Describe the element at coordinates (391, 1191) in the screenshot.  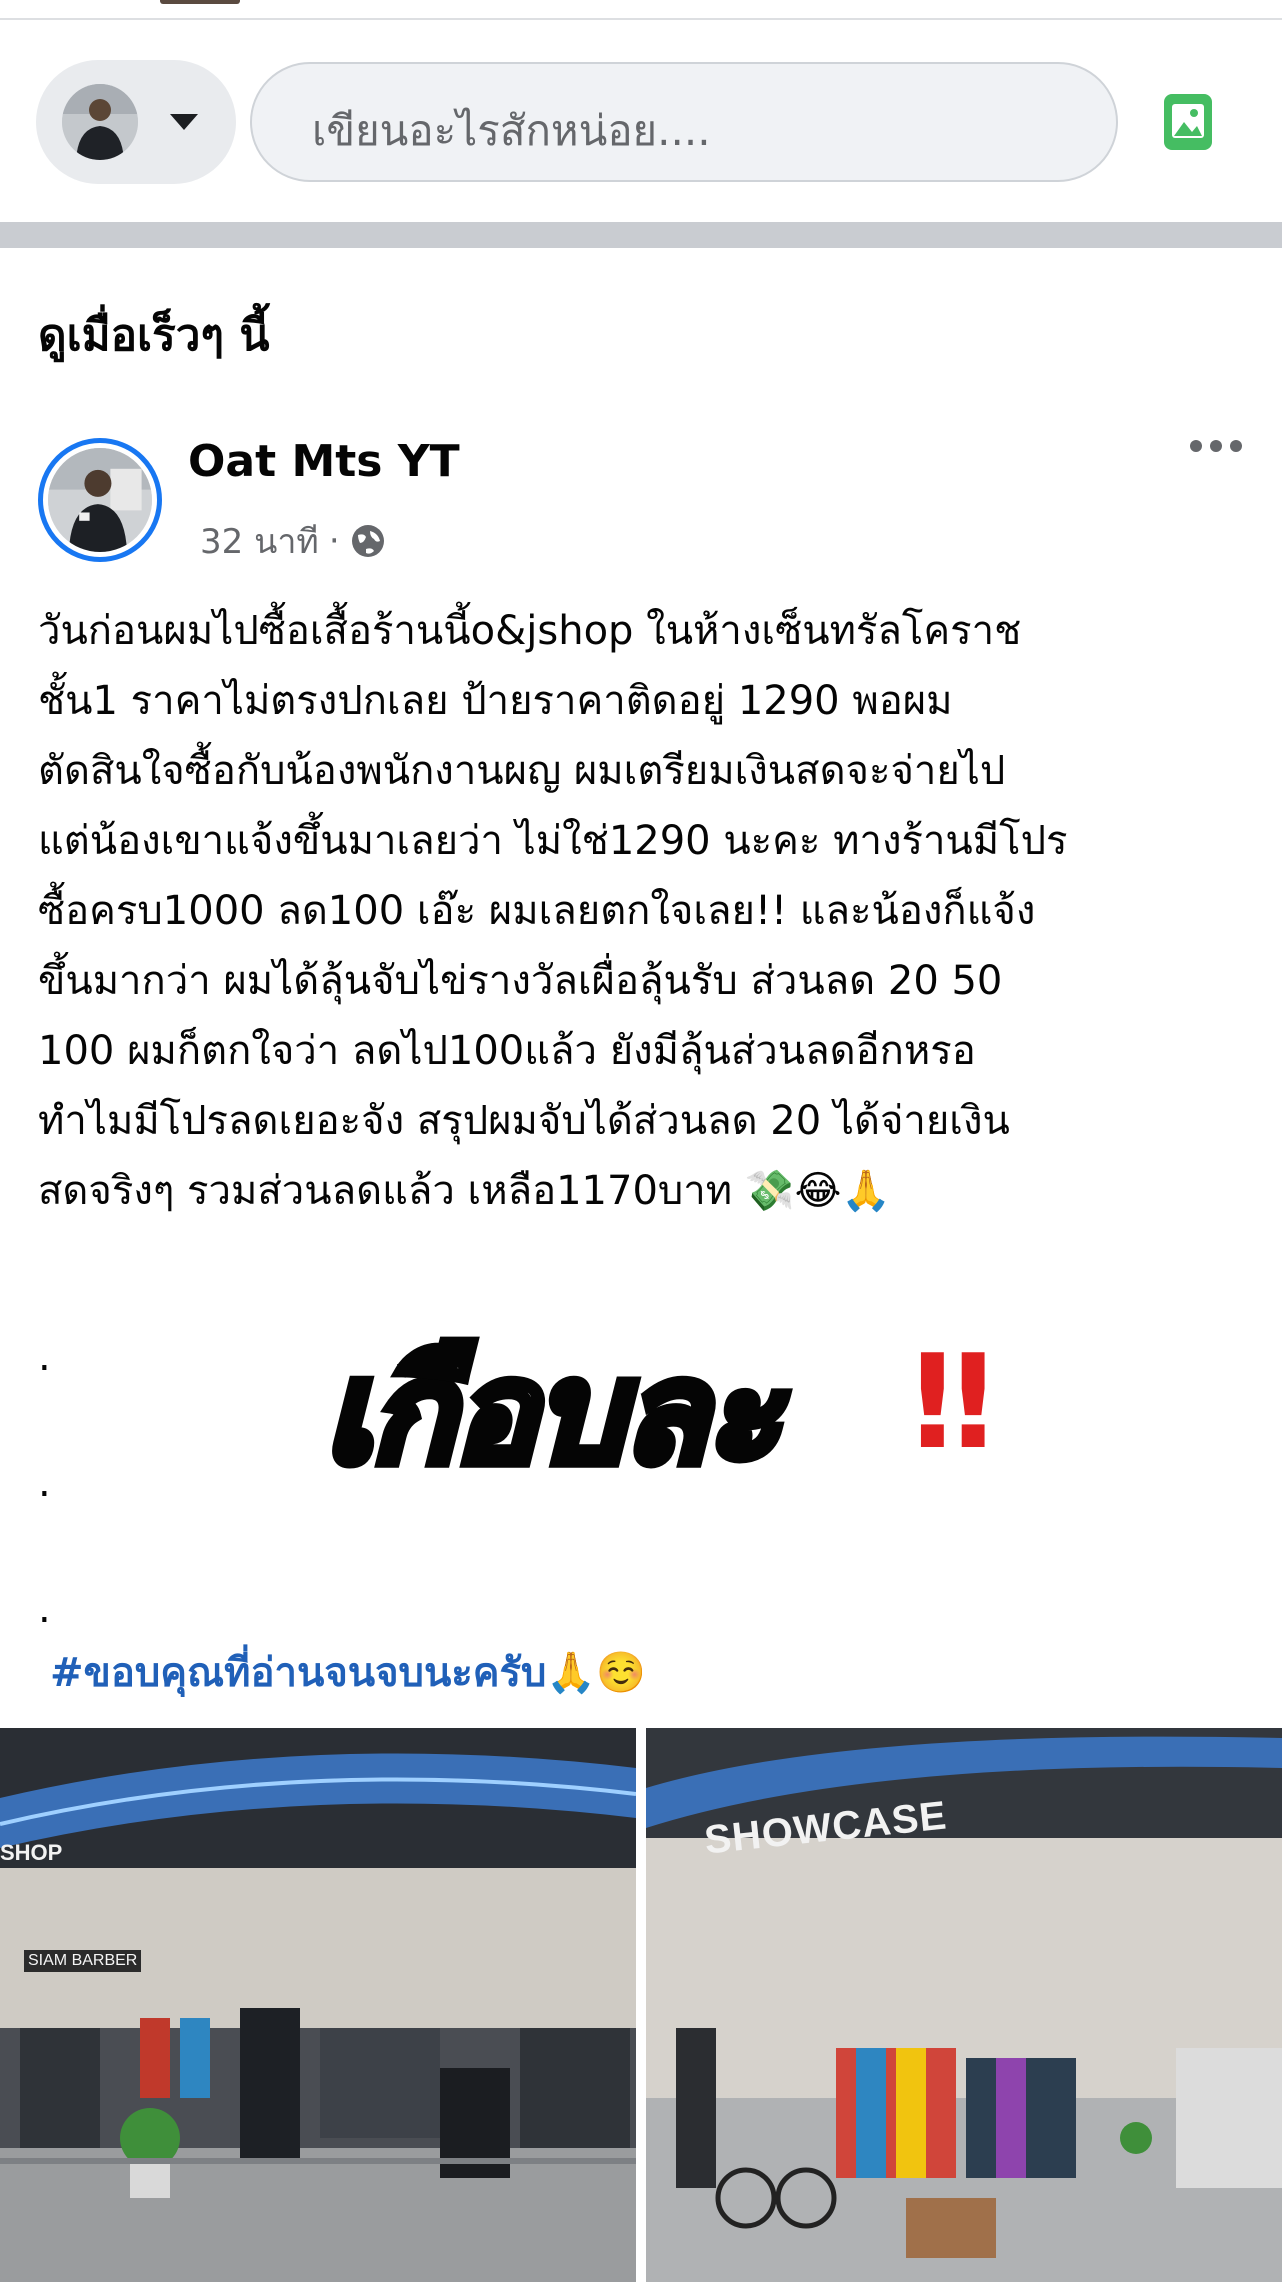
I see `post-line: สดจริงๆ รวมส่วนลดแล้ว เหลือ1170บาท` at that location.